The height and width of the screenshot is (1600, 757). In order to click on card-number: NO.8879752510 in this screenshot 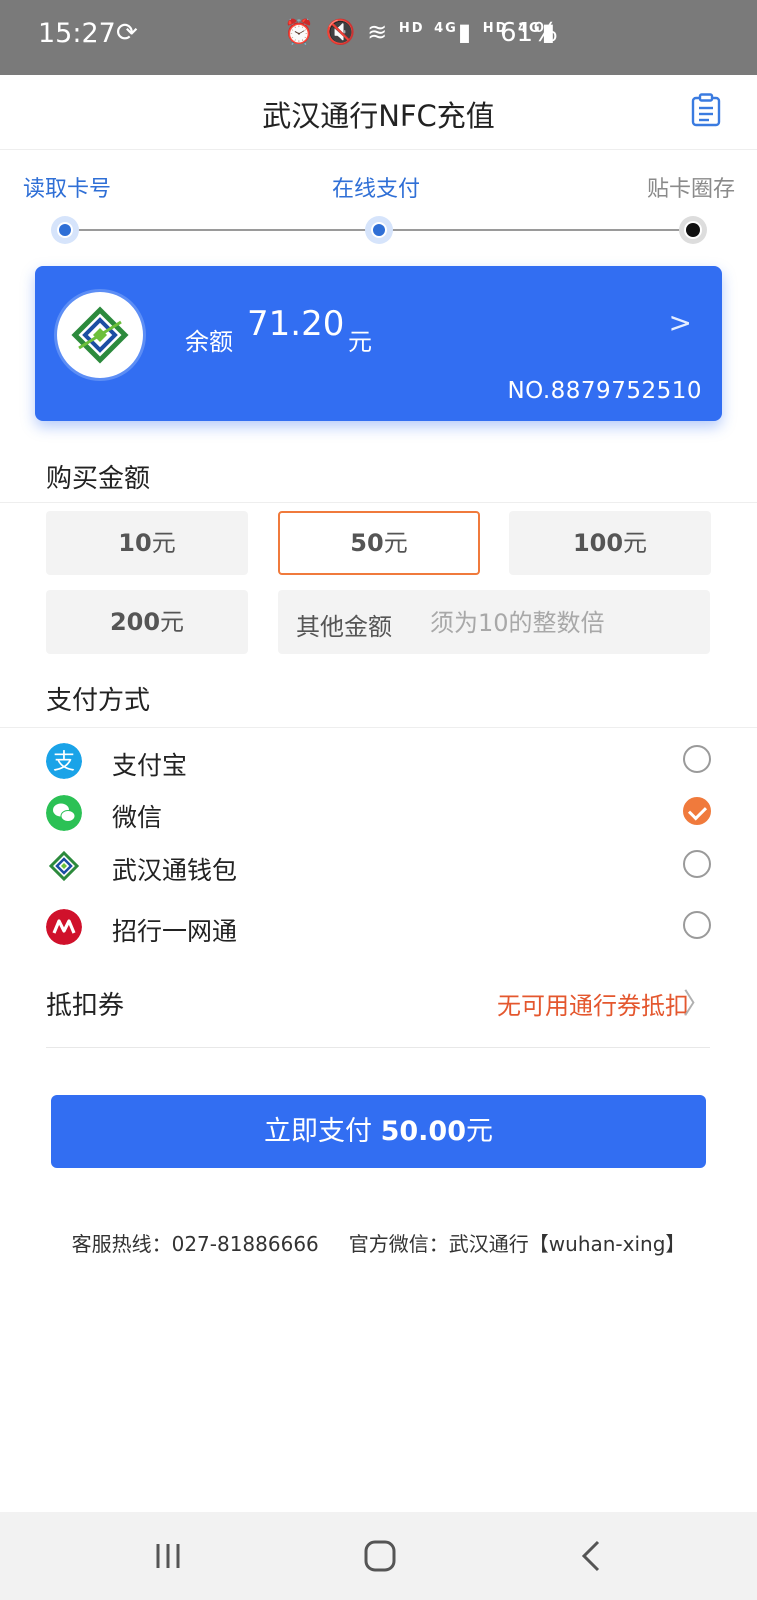, I will do `click(604, 391)`.